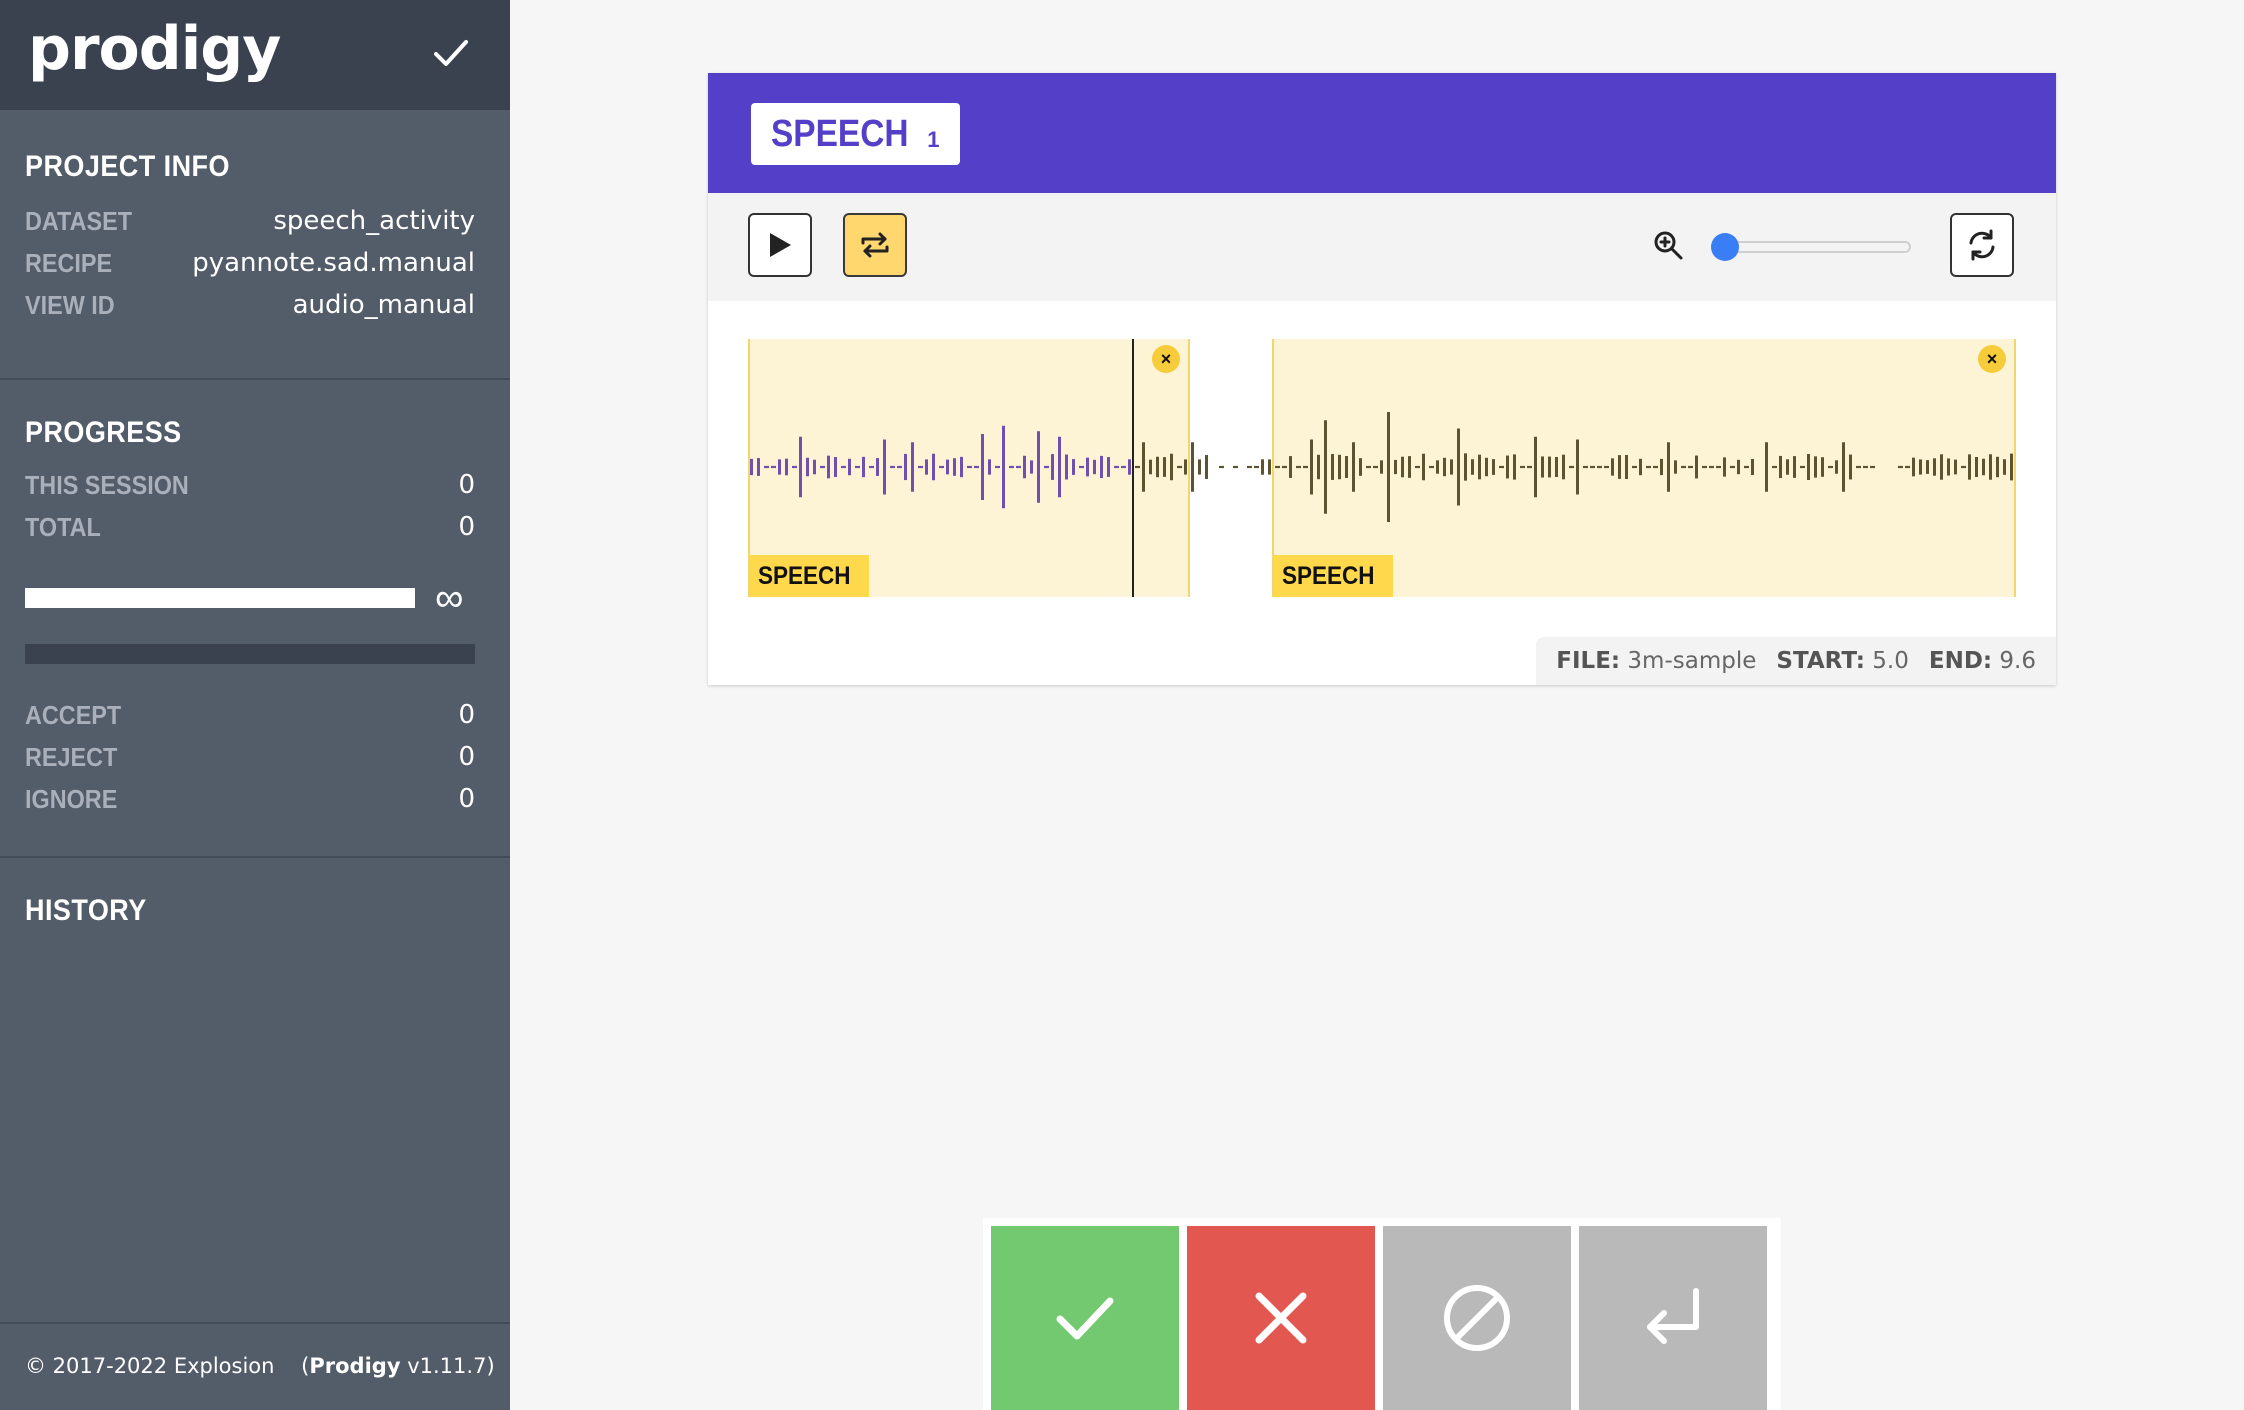 The image size is (2244, 1410). I want to click on playhead-cursor, so click(1133, 468).